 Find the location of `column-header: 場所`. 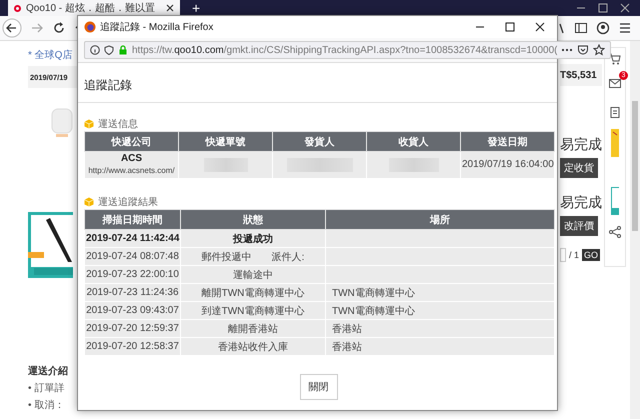

column-header: 場所 is located at coordinates (440, 220).